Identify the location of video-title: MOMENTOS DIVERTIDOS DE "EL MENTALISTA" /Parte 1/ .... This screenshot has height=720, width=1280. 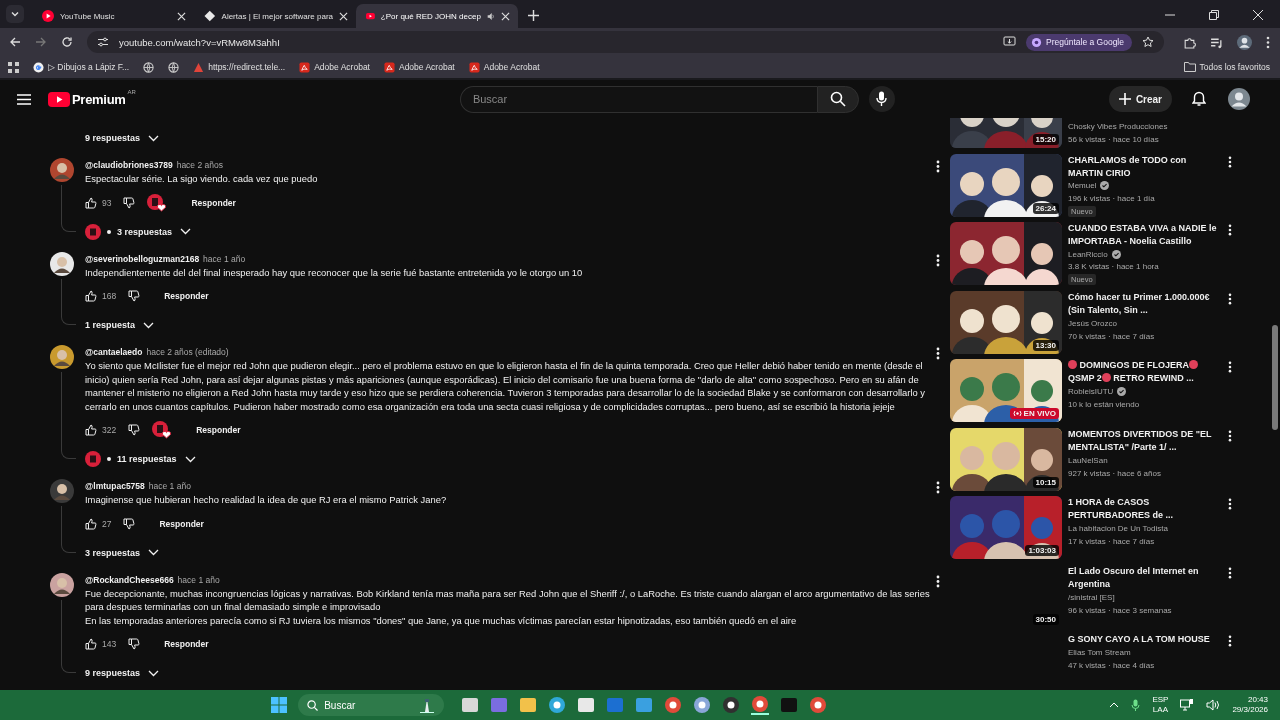
(1143, 440).